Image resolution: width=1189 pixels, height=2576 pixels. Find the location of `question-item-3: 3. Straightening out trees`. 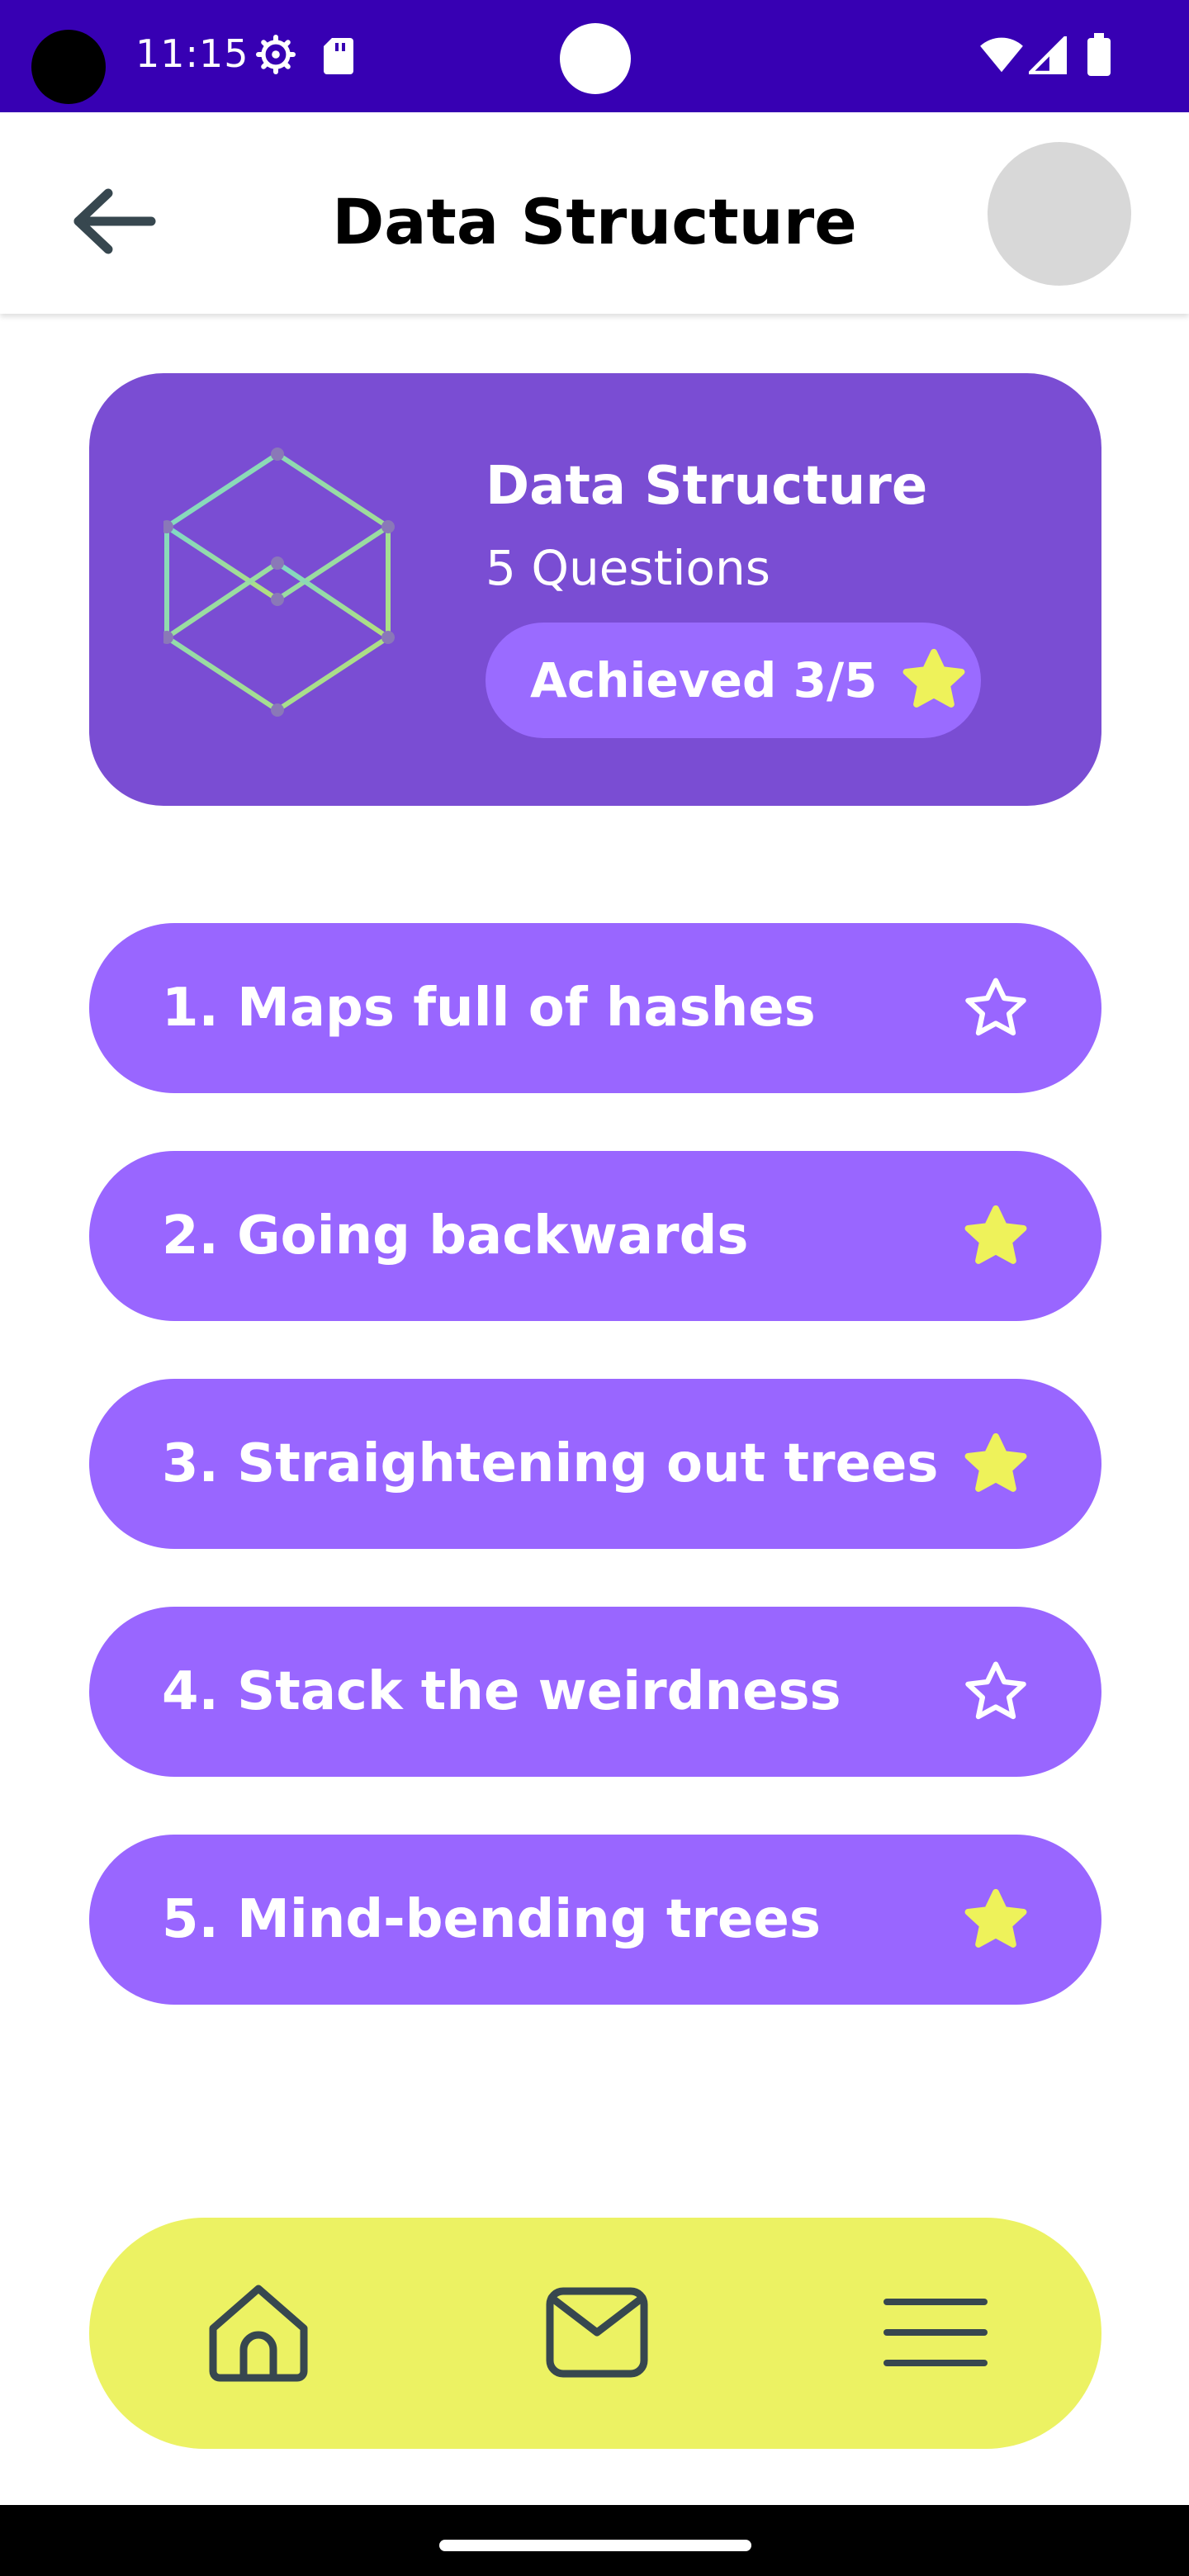

question-item-3: 3. Straightening out trees is located at coordinates (595, 1464).